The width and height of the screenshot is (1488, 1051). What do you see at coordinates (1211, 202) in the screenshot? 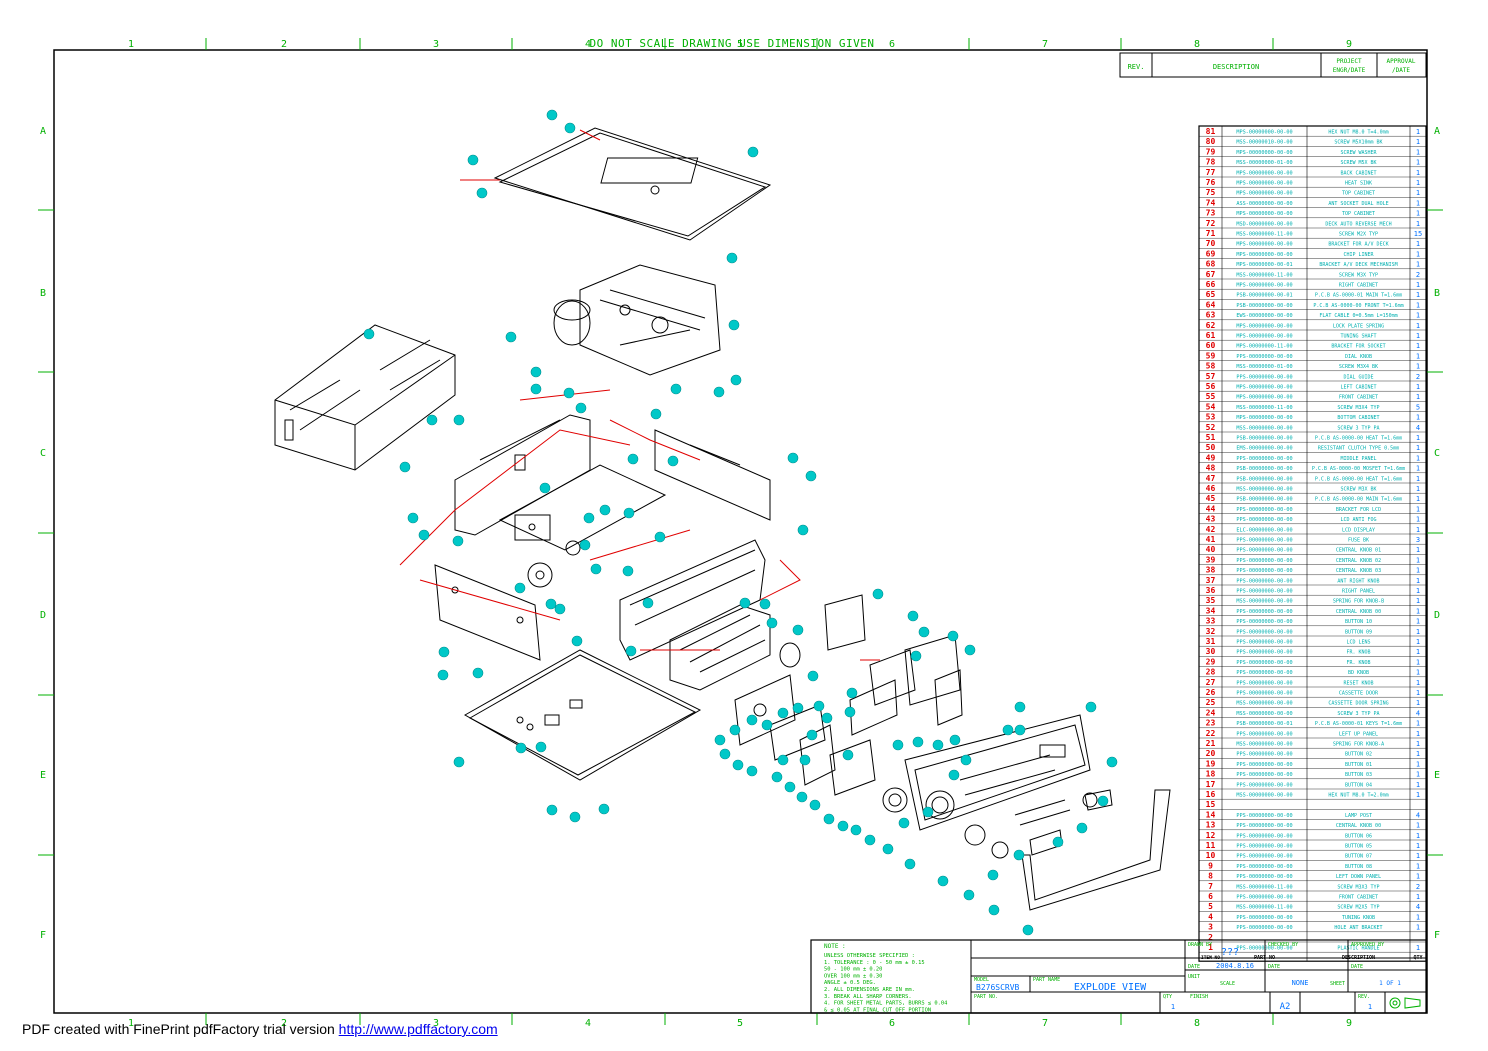
I see `bom-item-no: 74` at bounding box center [1211, 202].